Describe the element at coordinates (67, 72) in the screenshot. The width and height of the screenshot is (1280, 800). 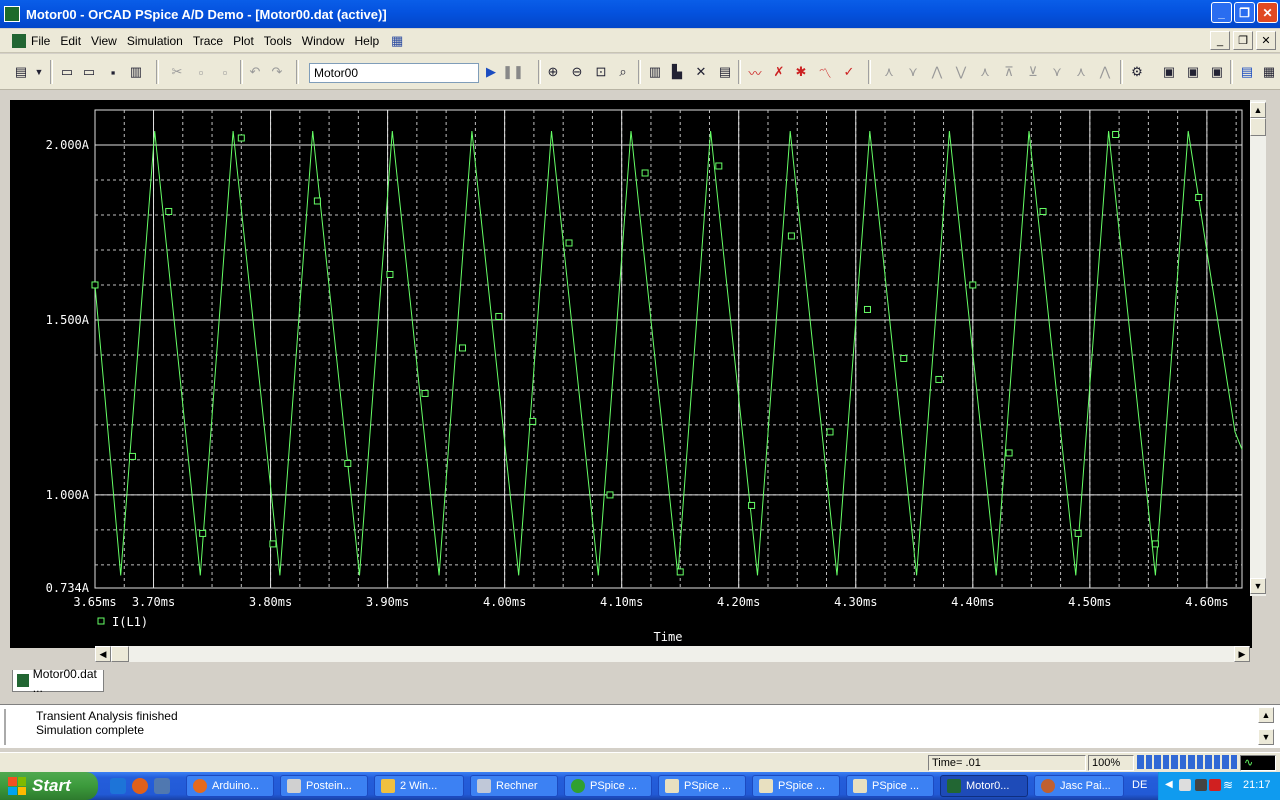
I see `open-icon: ▭` at that location.